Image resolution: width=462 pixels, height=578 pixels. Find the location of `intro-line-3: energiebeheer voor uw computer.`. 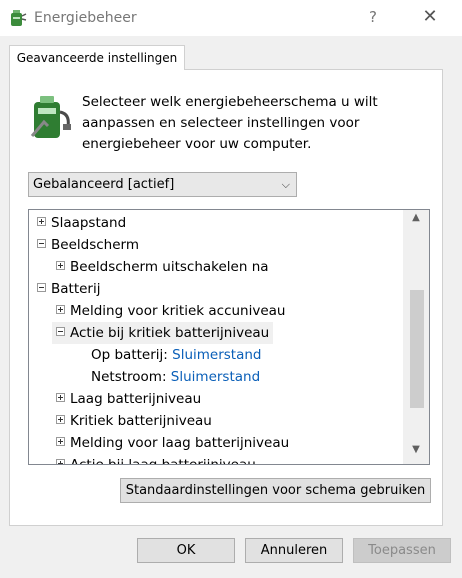

intro-line-3: energiebeheer voor uw computer. is located at coordinates (197, 144).